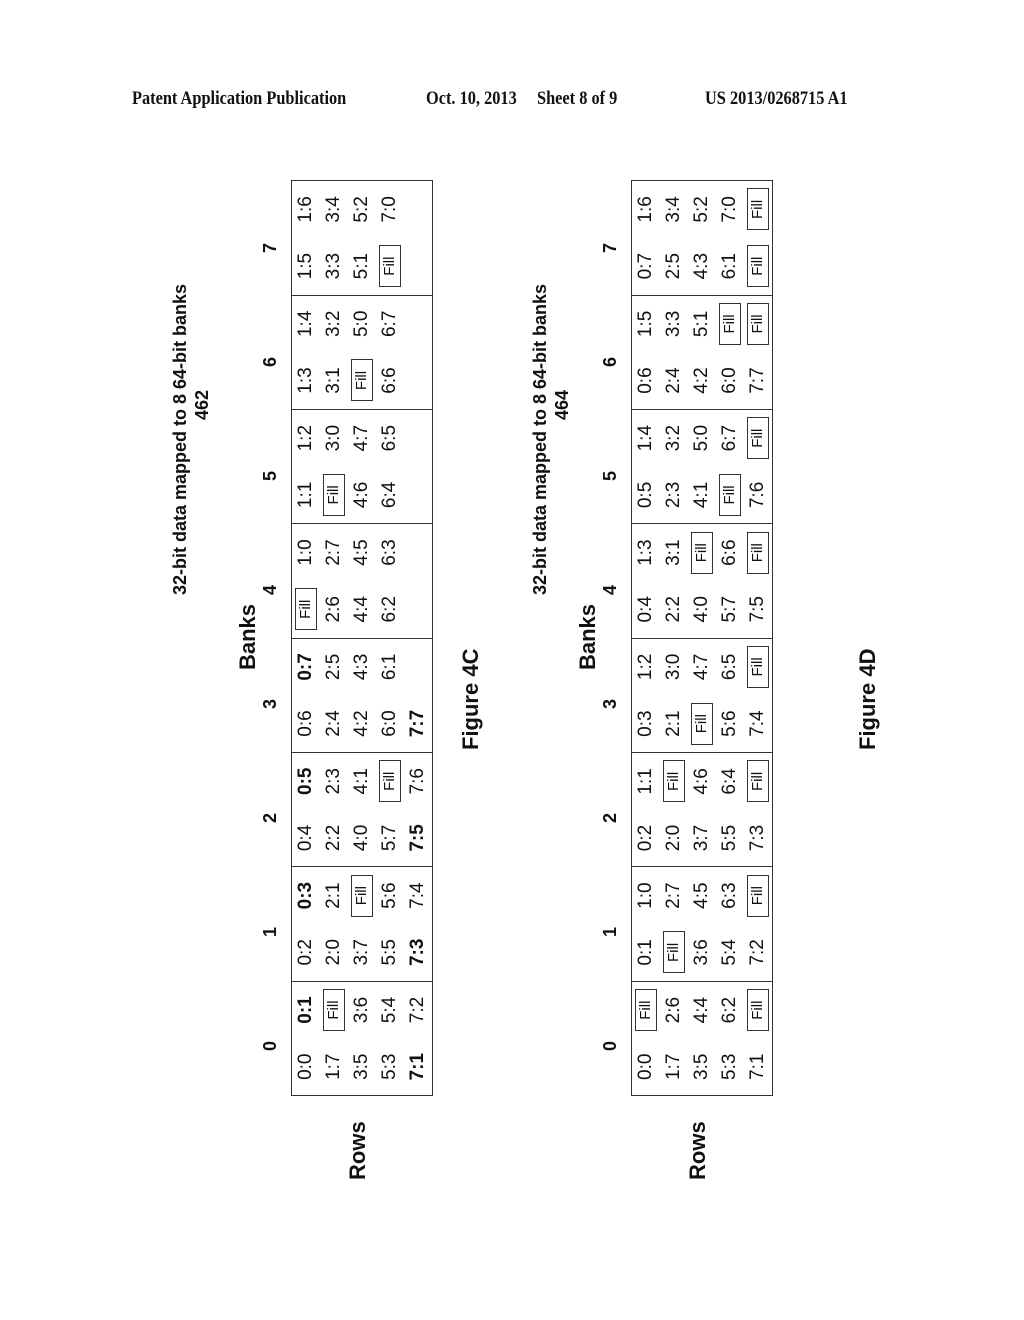  Describe the element at coordinates (645, 552) in the screenshot. I see `table-cell: 1:3` at that location.